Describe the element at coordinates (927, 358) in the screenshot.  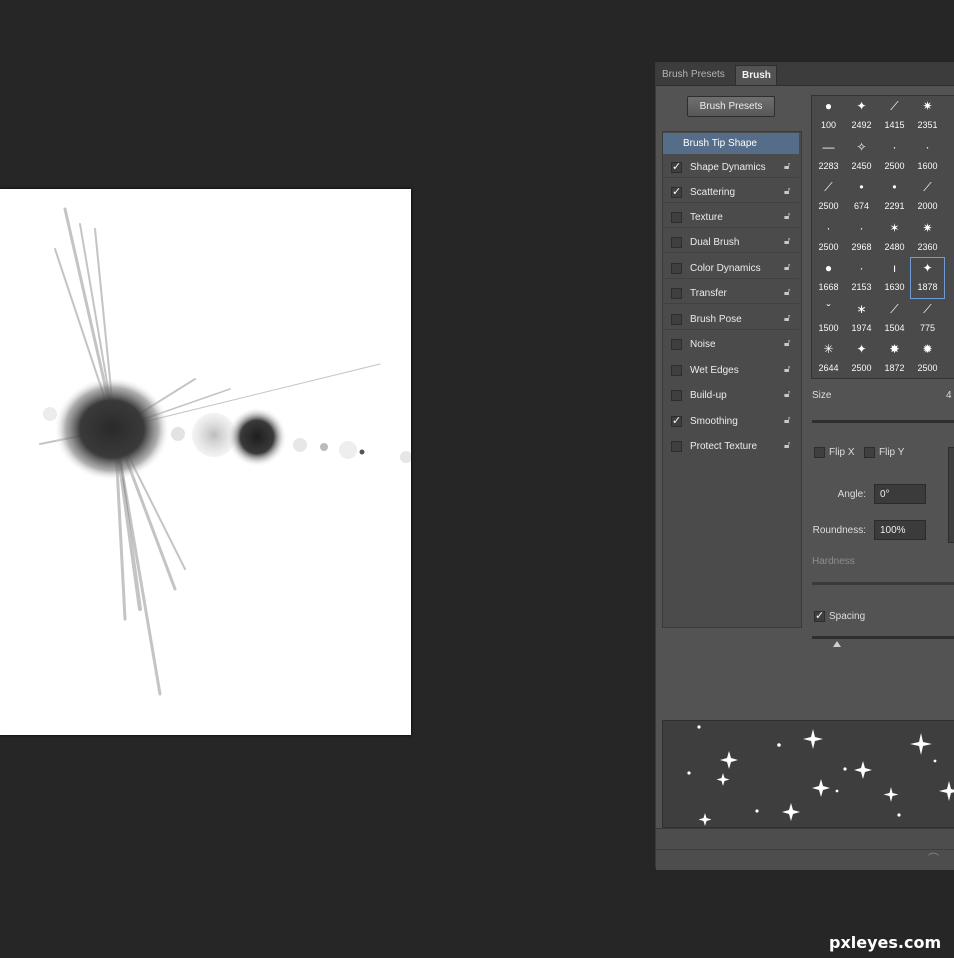
I see `brush-tip: ✹ 2500` at that location.